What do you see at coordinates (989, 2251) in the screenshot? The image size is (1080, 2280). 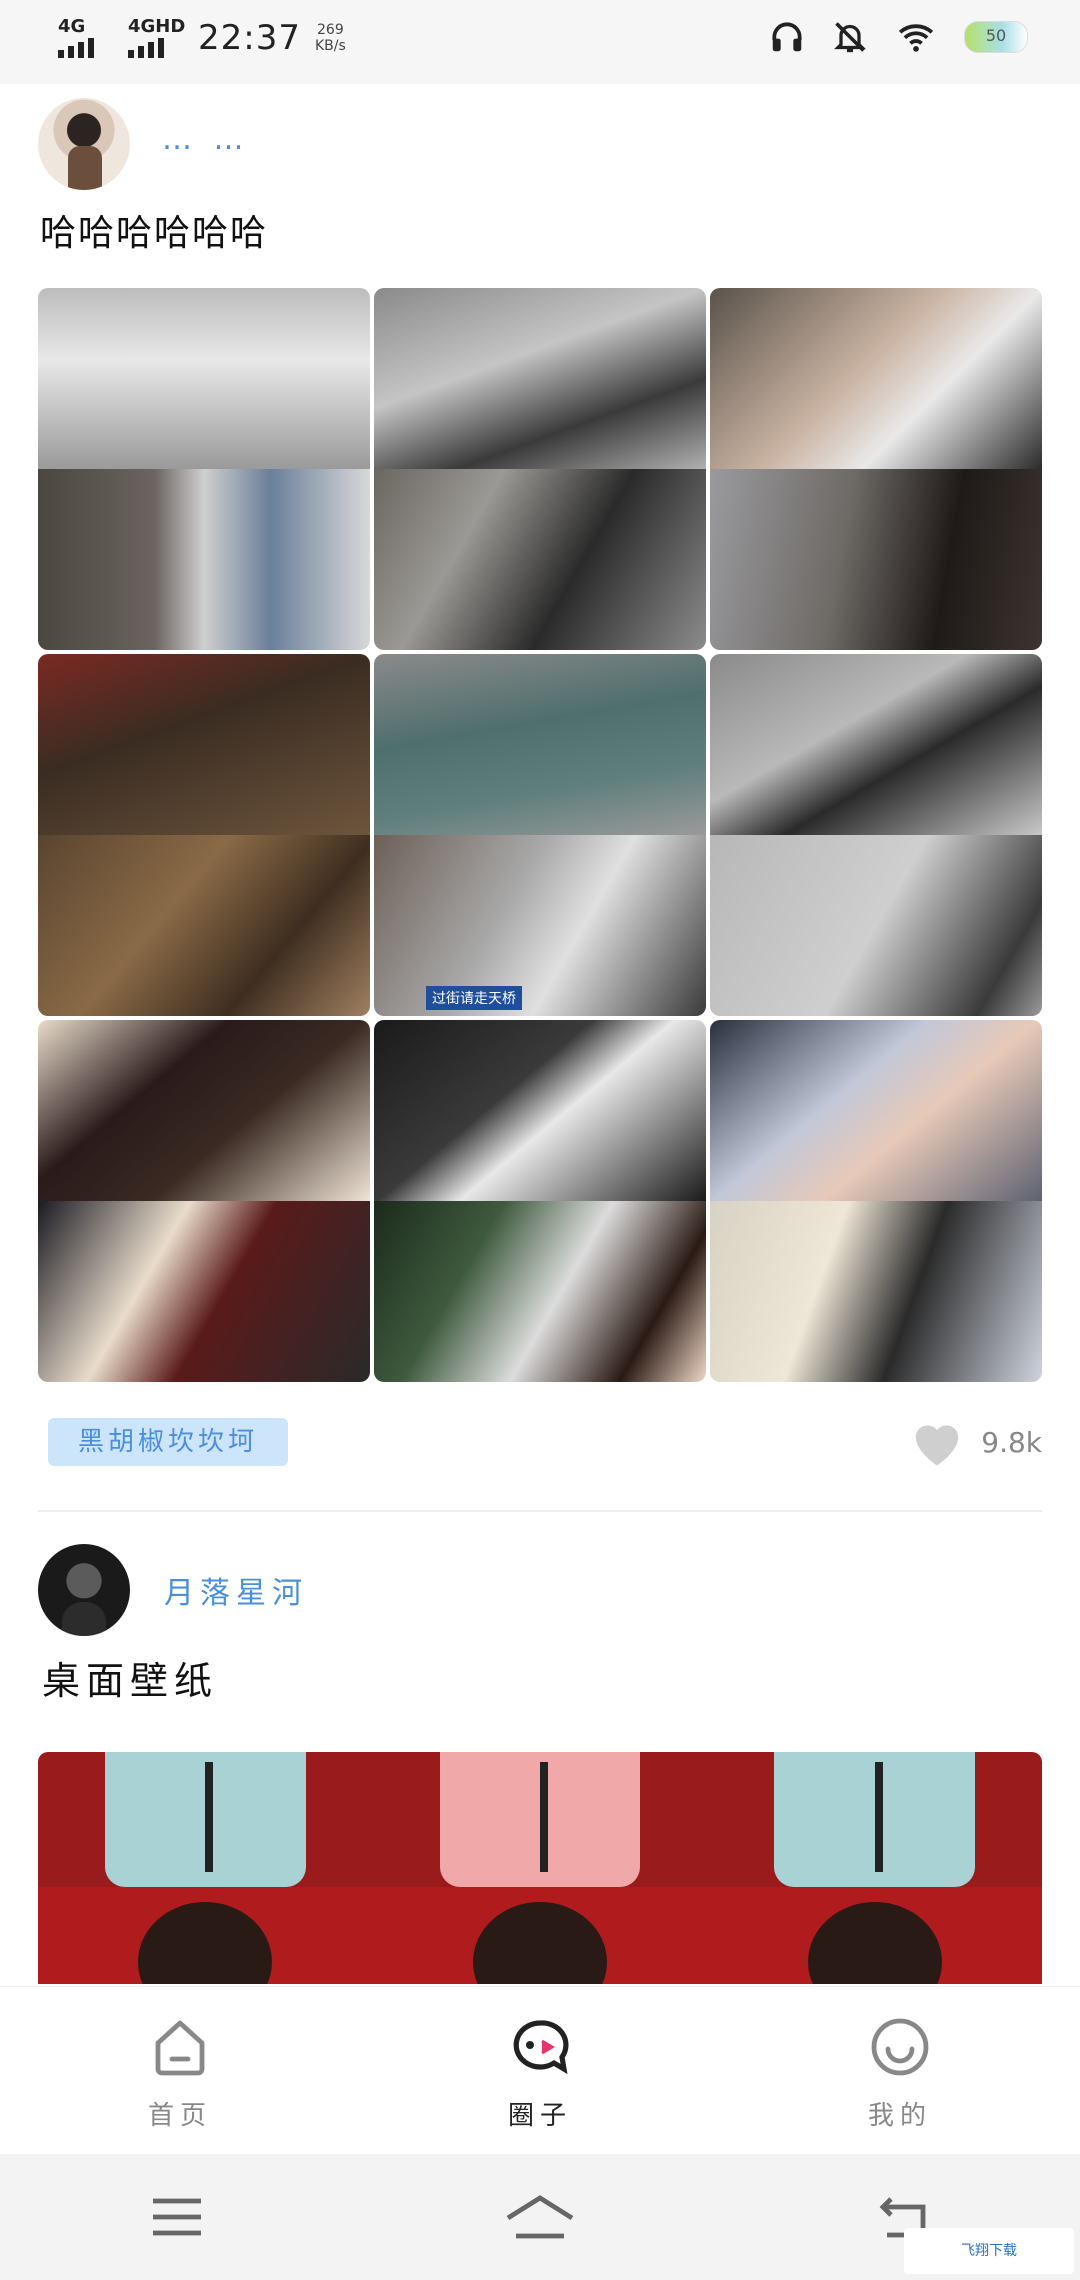 I see `watermark-logo: 飞翔下载` at bounding box center [989, 2251].